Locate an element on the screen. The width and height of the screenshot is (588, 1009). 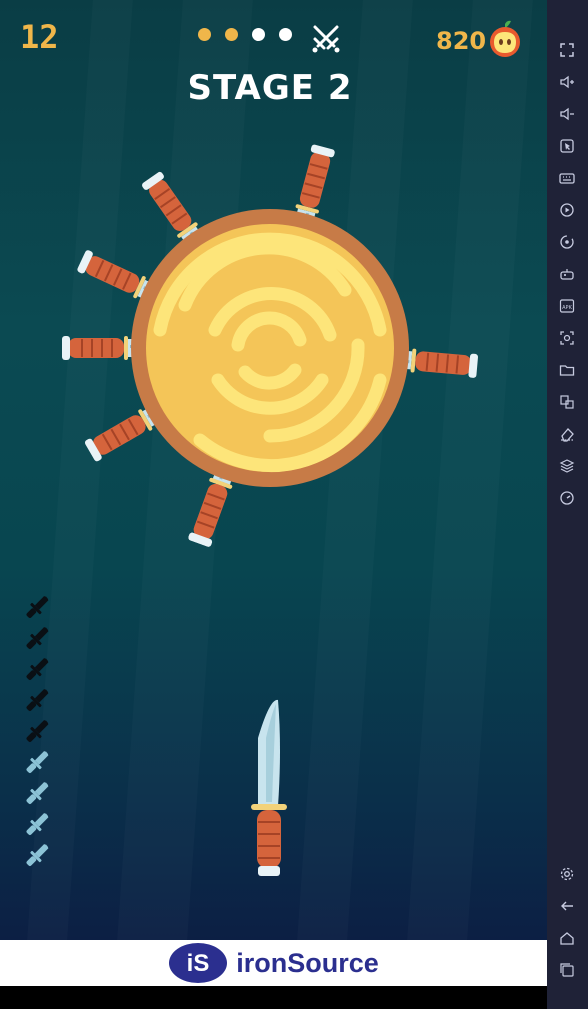
keyboard-icon is located at coordinates (567, 178).